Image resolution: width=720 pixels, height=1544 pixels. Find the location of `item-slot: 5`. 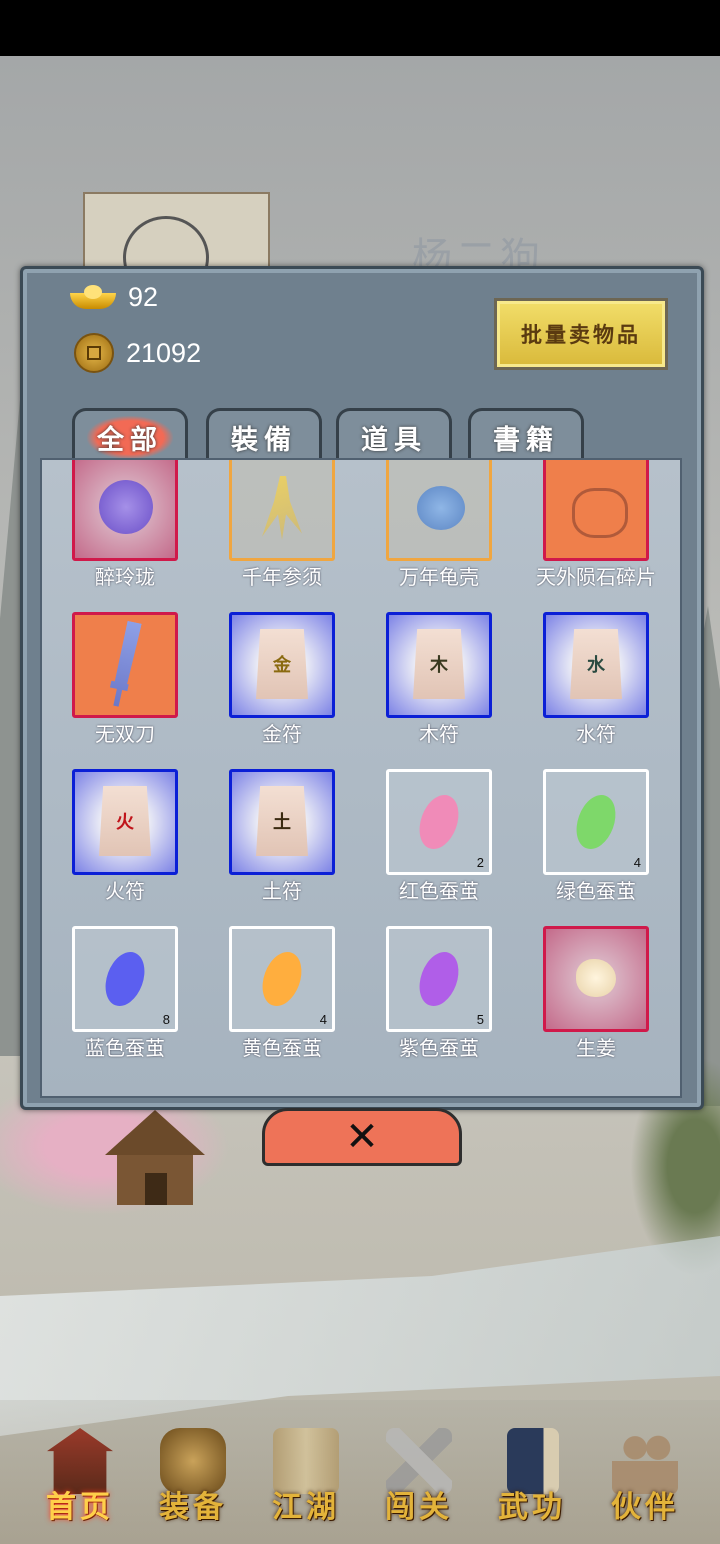

item-slot: 5 is located at coordinates (439, 979).